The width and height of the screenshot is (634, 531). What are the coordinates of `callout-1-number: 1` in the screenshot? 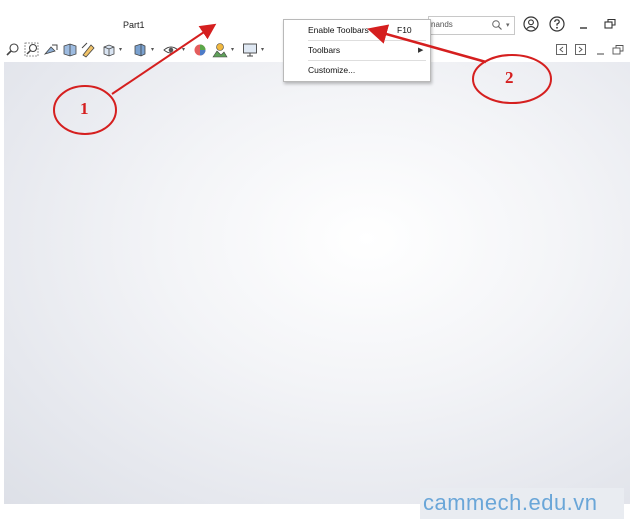 It's located at (84, 108).